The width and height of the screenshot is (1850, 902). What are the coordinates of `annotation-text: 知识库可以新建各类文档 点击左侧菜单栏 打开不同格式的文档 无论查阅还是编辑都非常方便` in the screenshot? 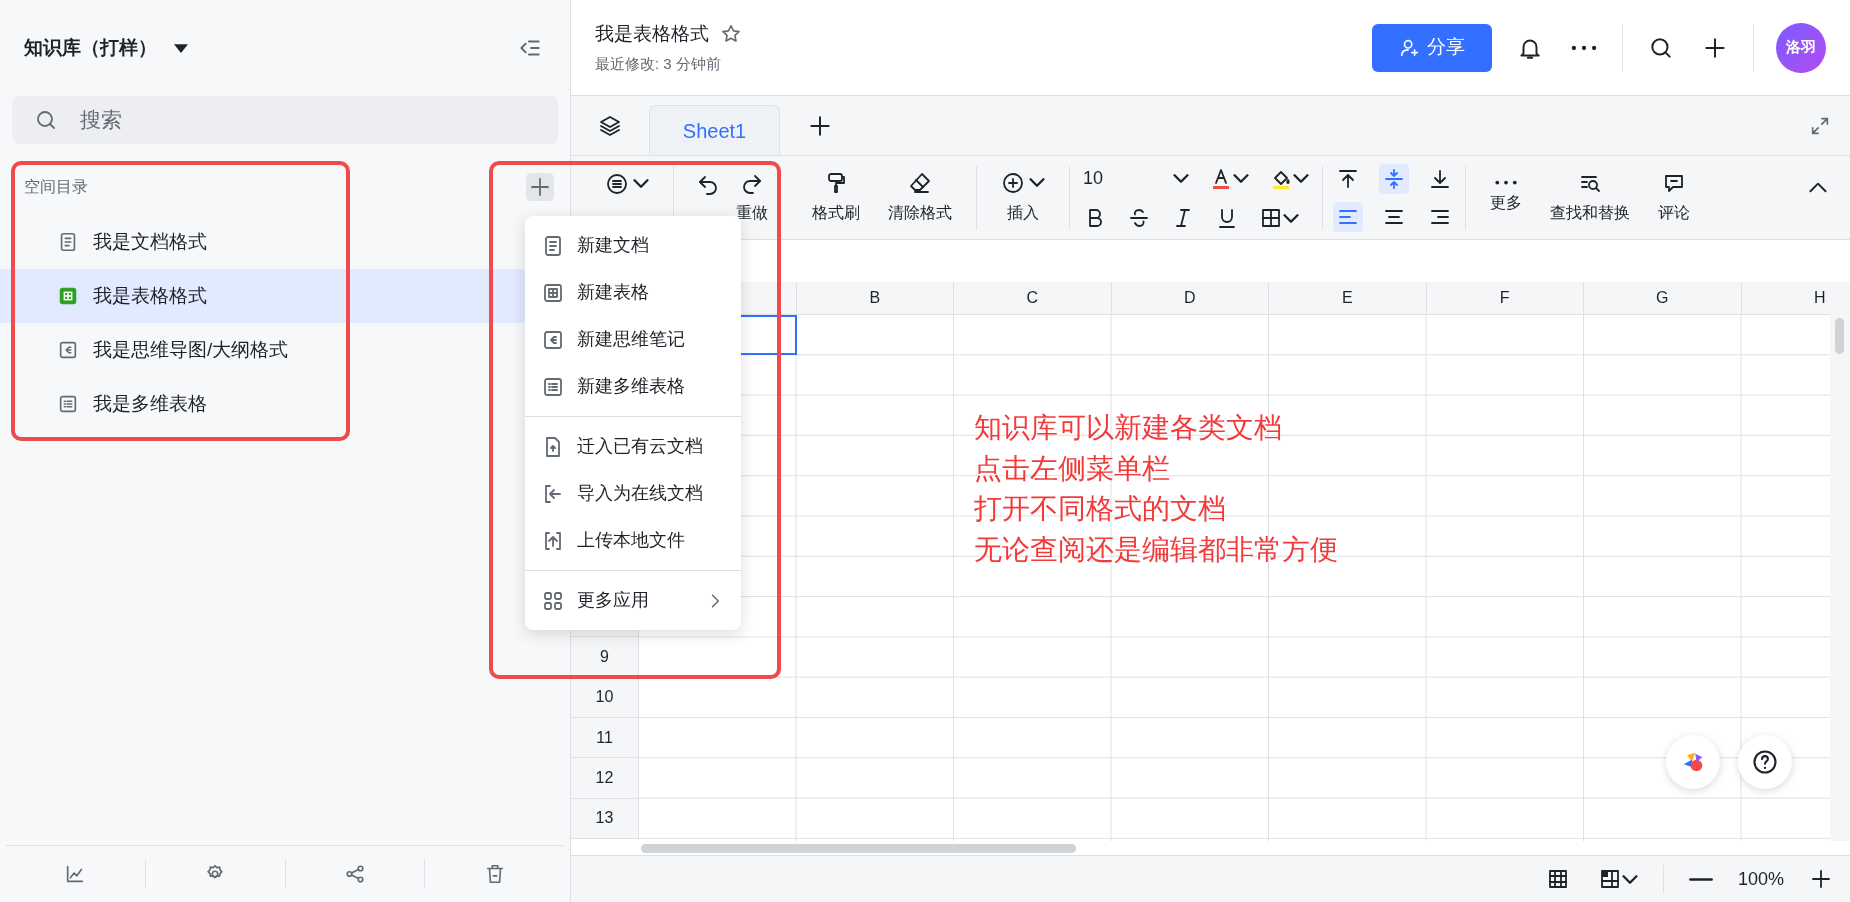 It's located at (1156, 489).